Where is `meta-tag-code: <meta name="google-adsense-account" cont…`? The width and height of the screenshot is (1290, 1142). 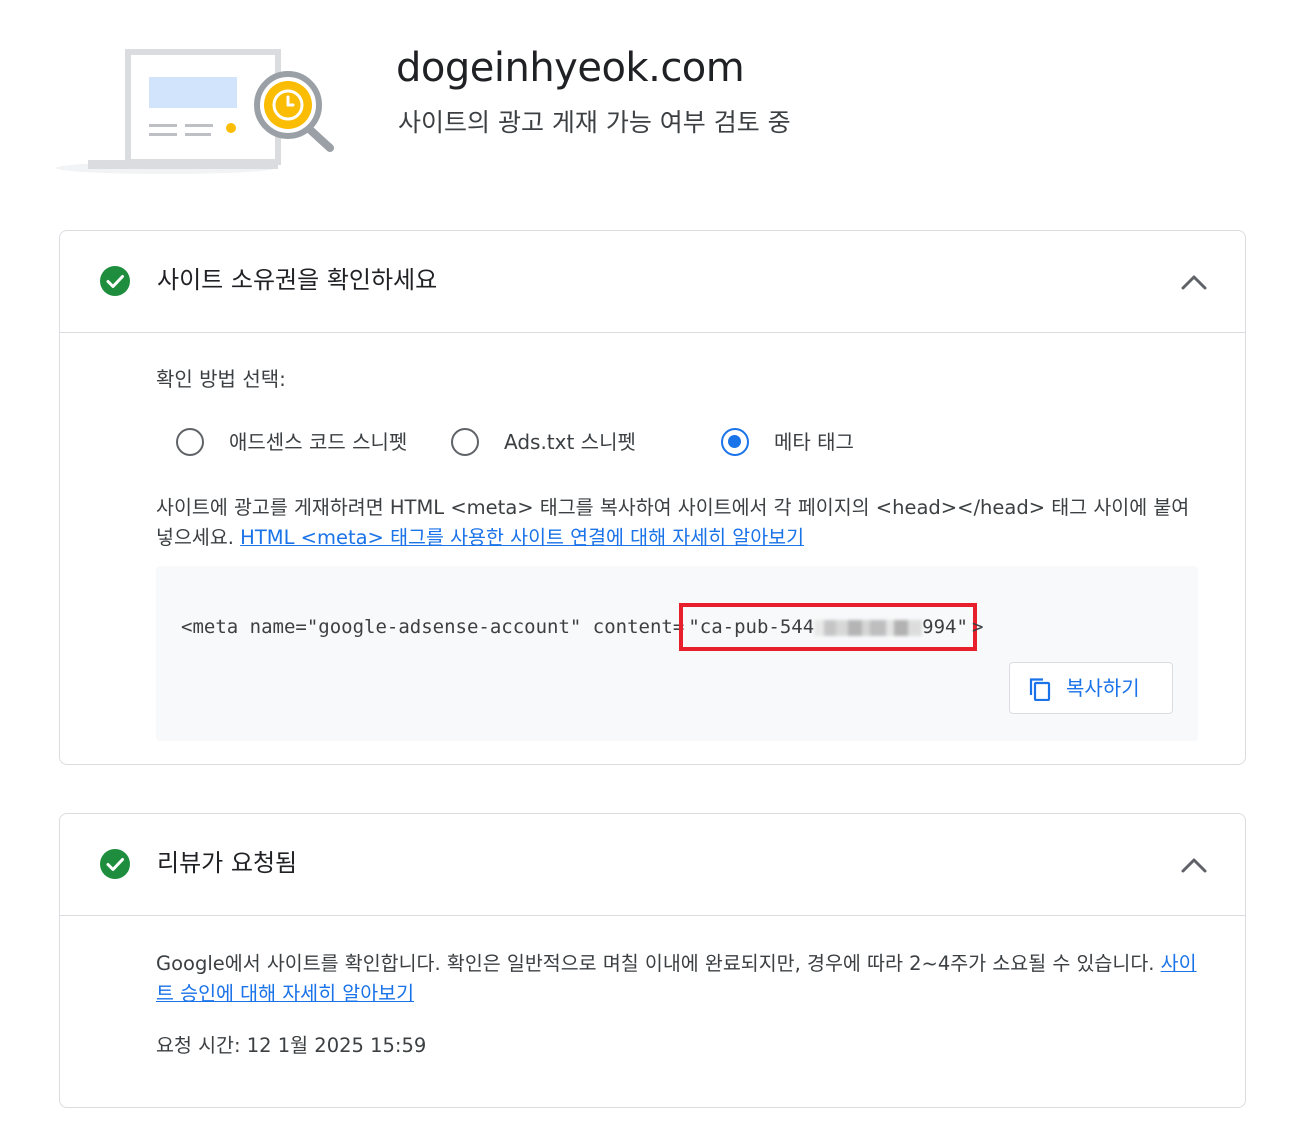
meta-tag-code: <meta name="google-adsense-account" cont… is located at coordinates (582, 627).